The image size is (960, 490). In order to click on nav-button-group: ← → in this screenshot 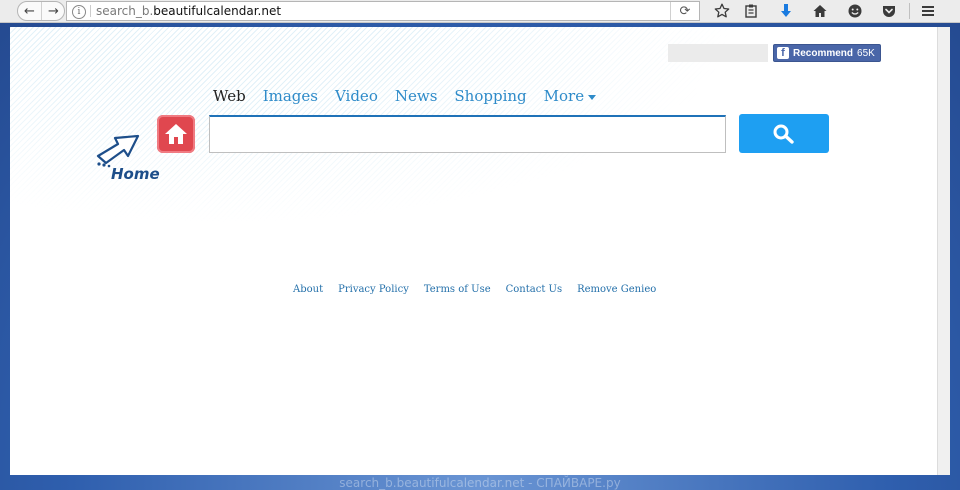, I will do `click(41, 11)`.